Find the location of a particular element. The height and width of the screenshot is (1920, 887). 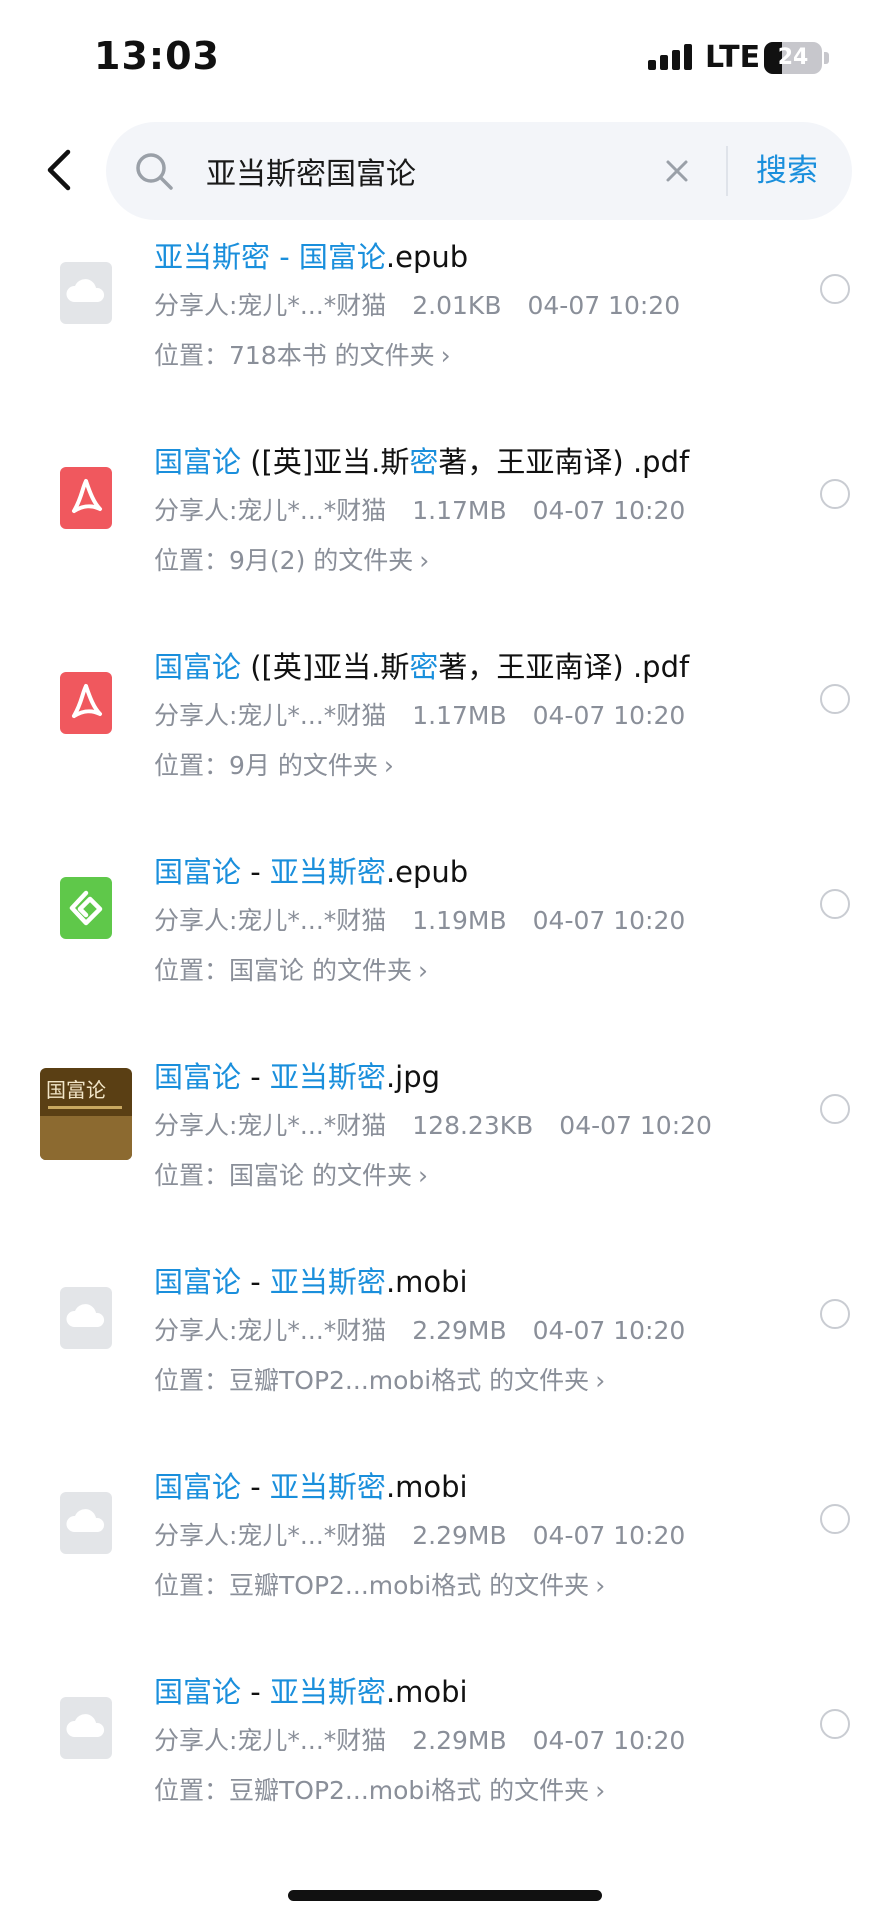

search-box: 搜索 is located at coordinates (479, 171).